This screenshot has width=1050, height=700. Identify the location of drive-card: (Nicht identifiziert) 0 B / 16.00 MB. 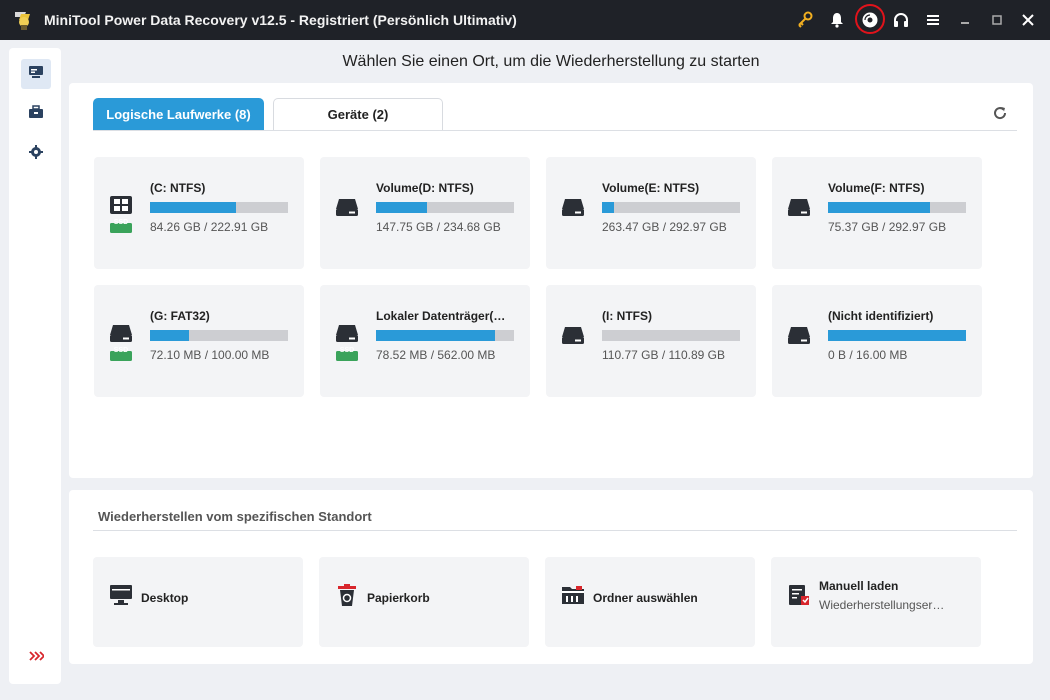
(877, 341).